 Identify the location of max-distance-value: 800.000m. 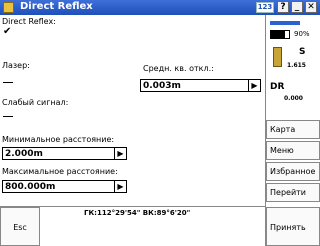
(30, 187).